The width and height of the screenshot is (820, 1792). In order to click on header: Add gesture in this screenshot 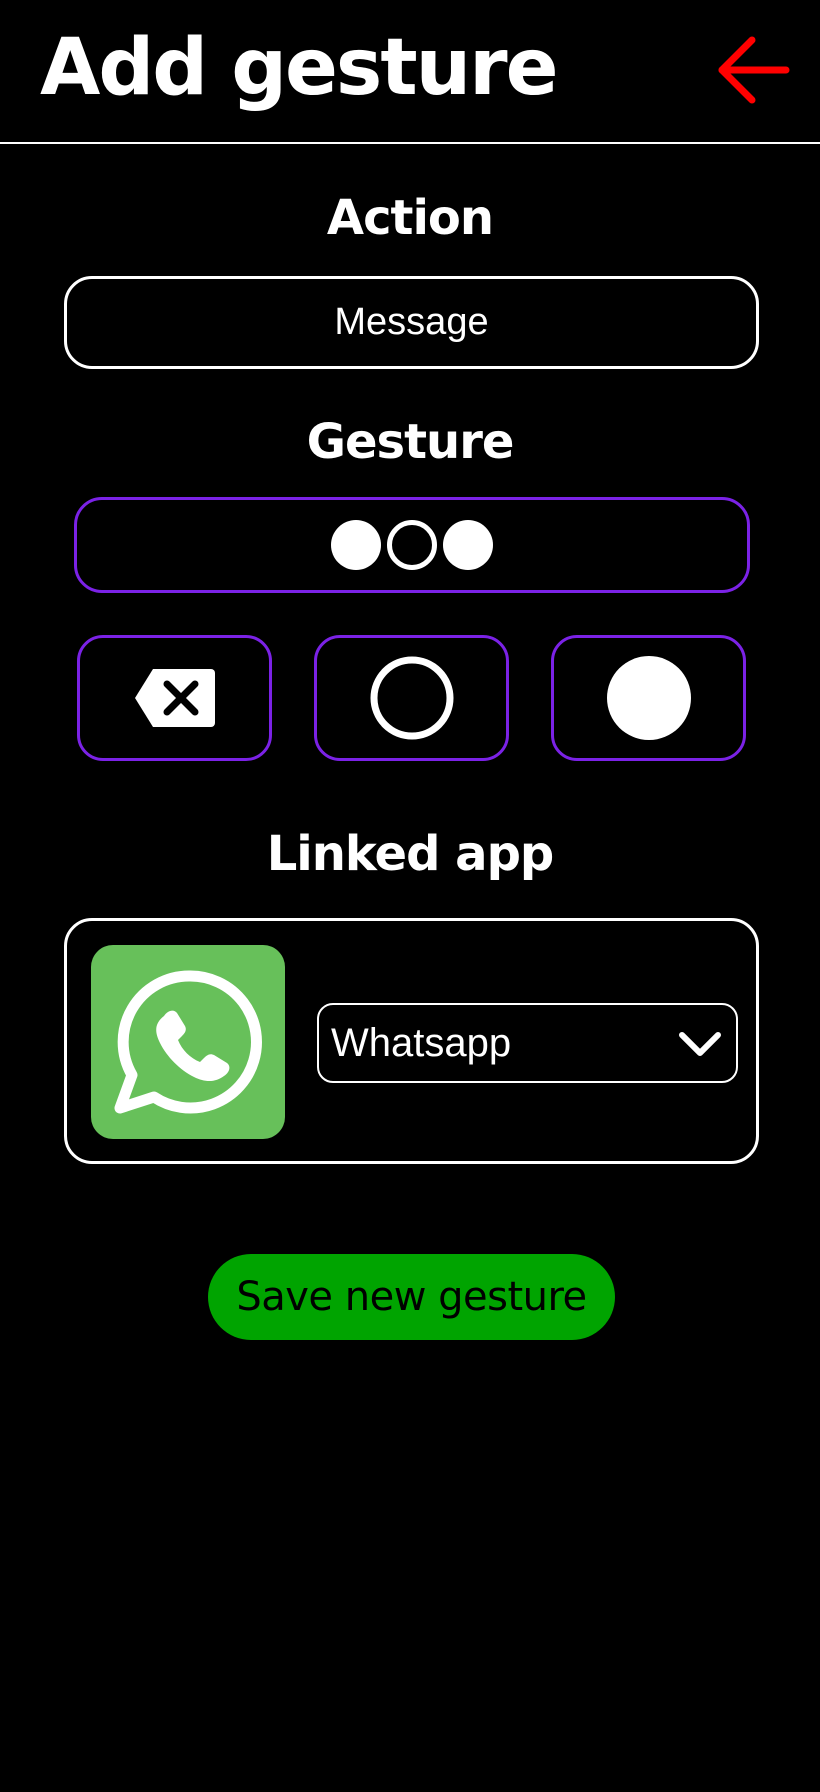, I will do `click(410, 72)`.